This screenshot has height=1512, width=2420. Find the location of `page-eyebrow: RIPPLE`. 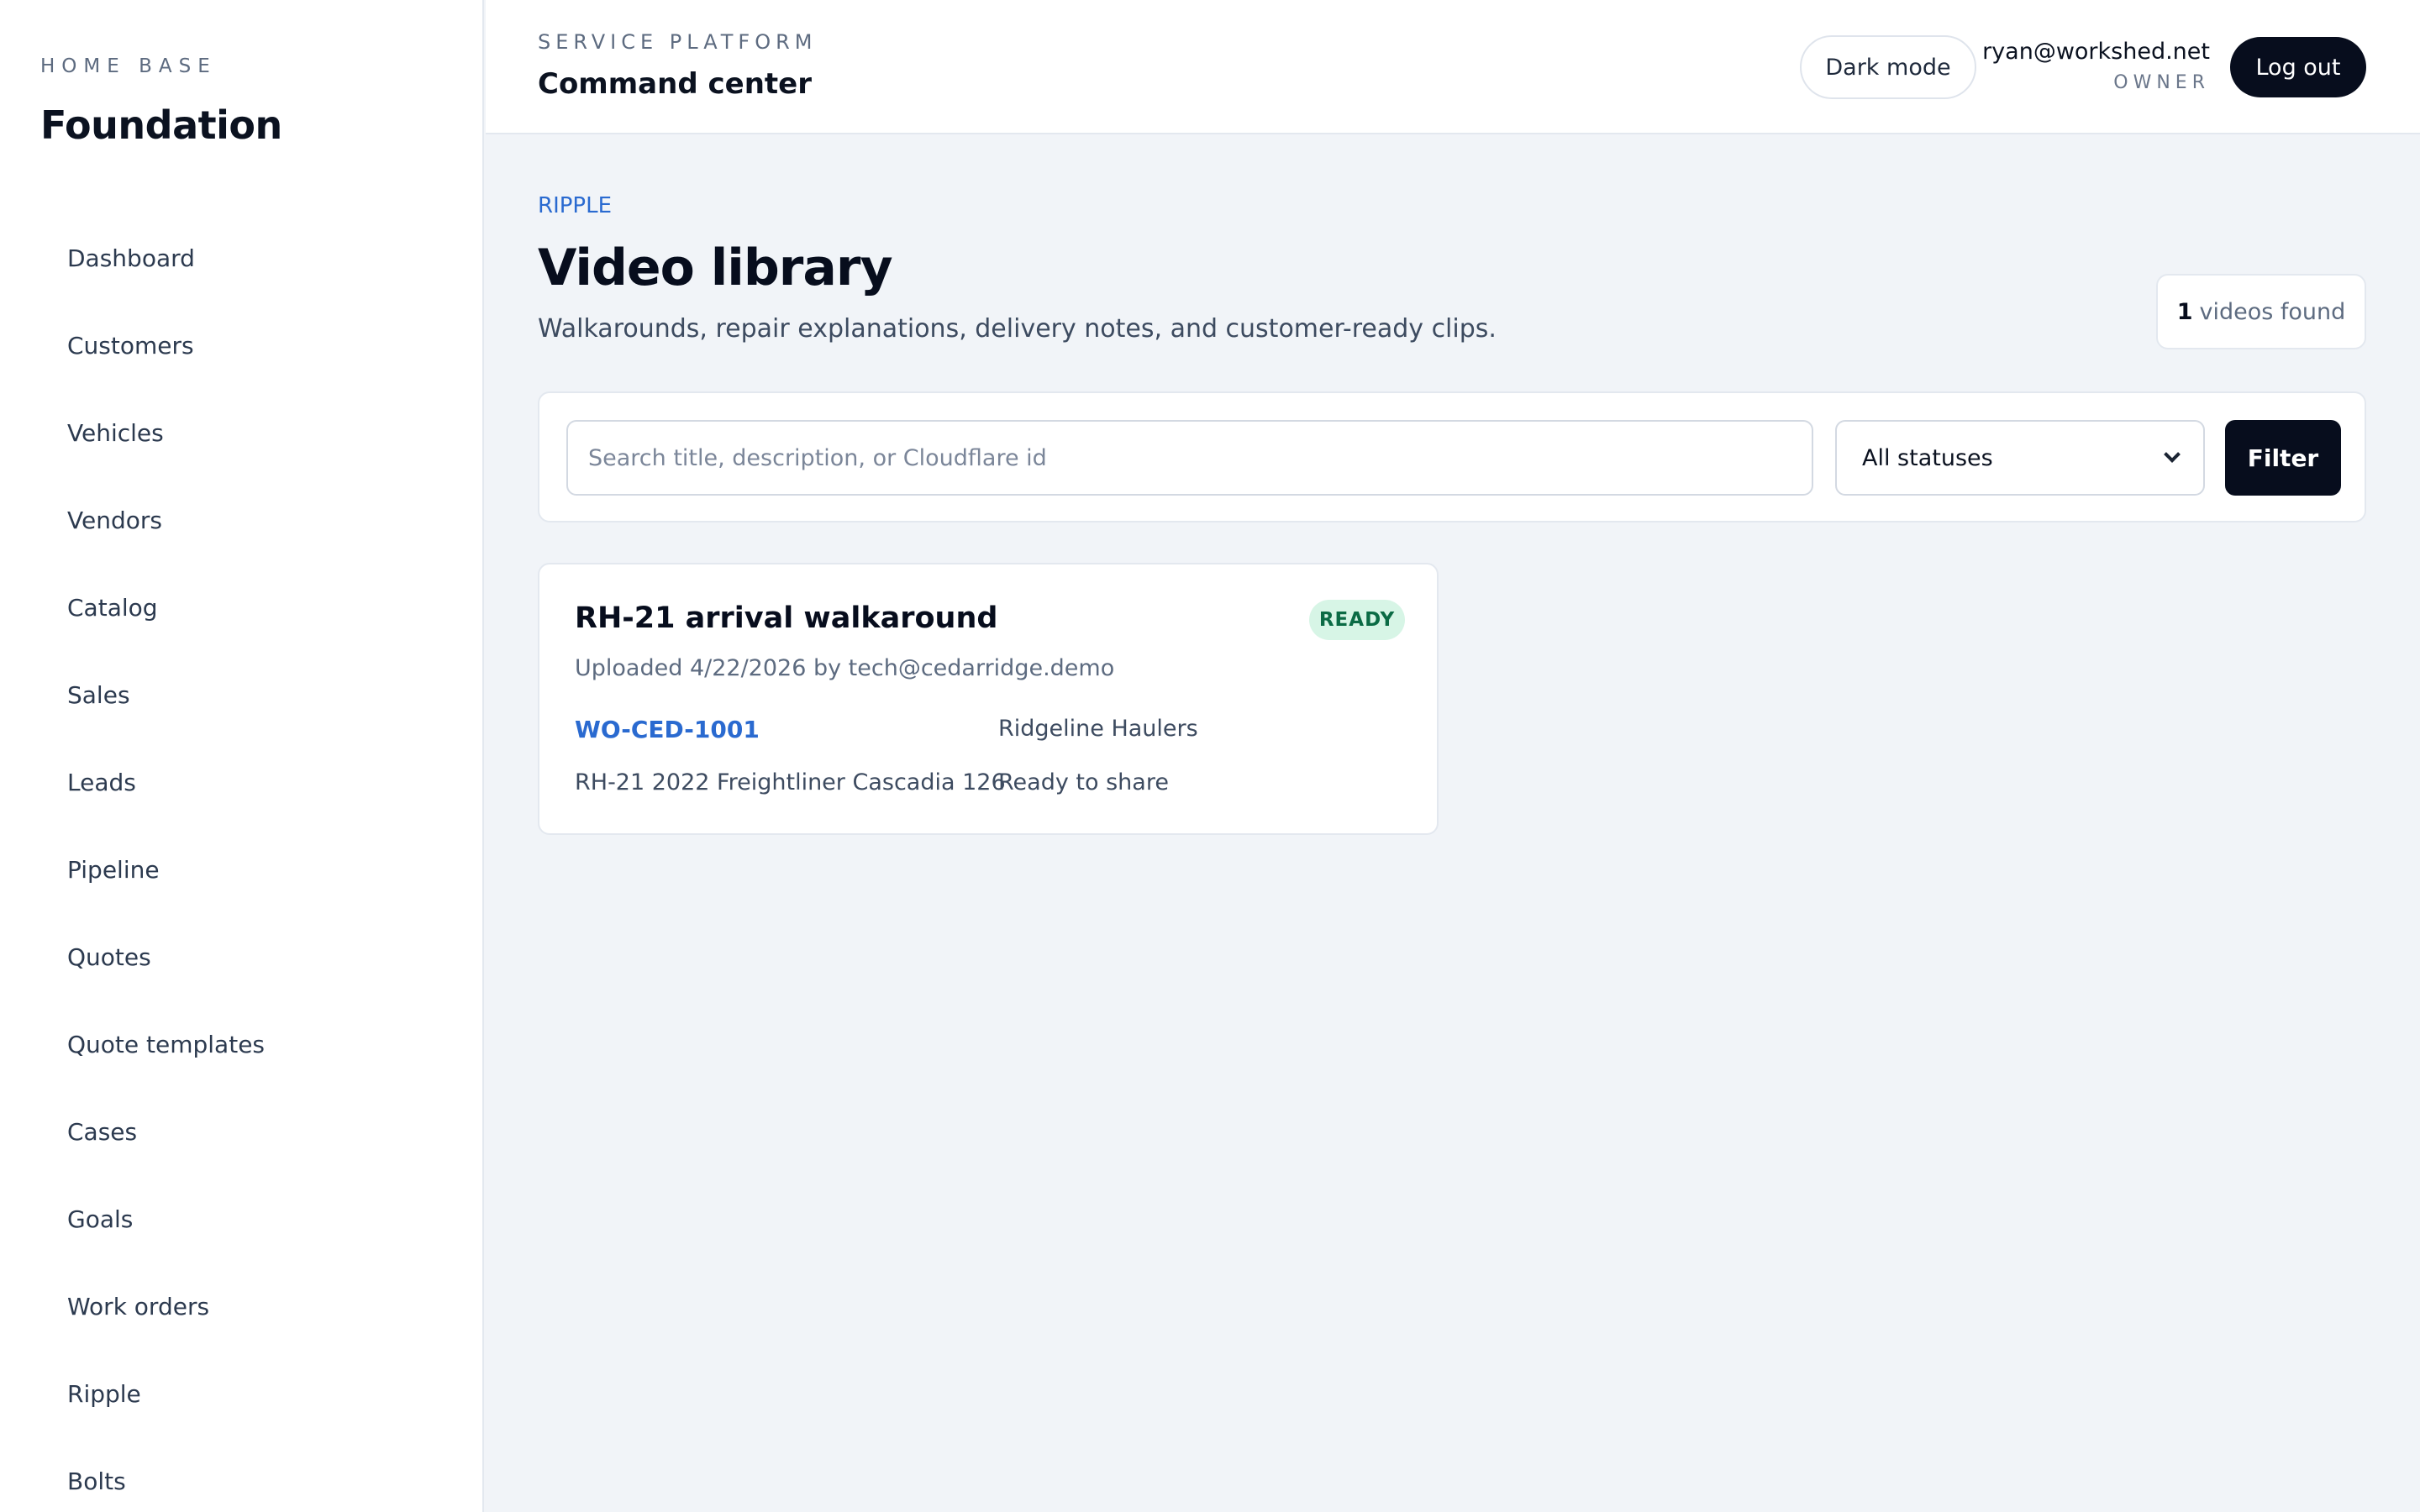

page-eyebrow: RIPPLE is located at coordinates (575, 205).